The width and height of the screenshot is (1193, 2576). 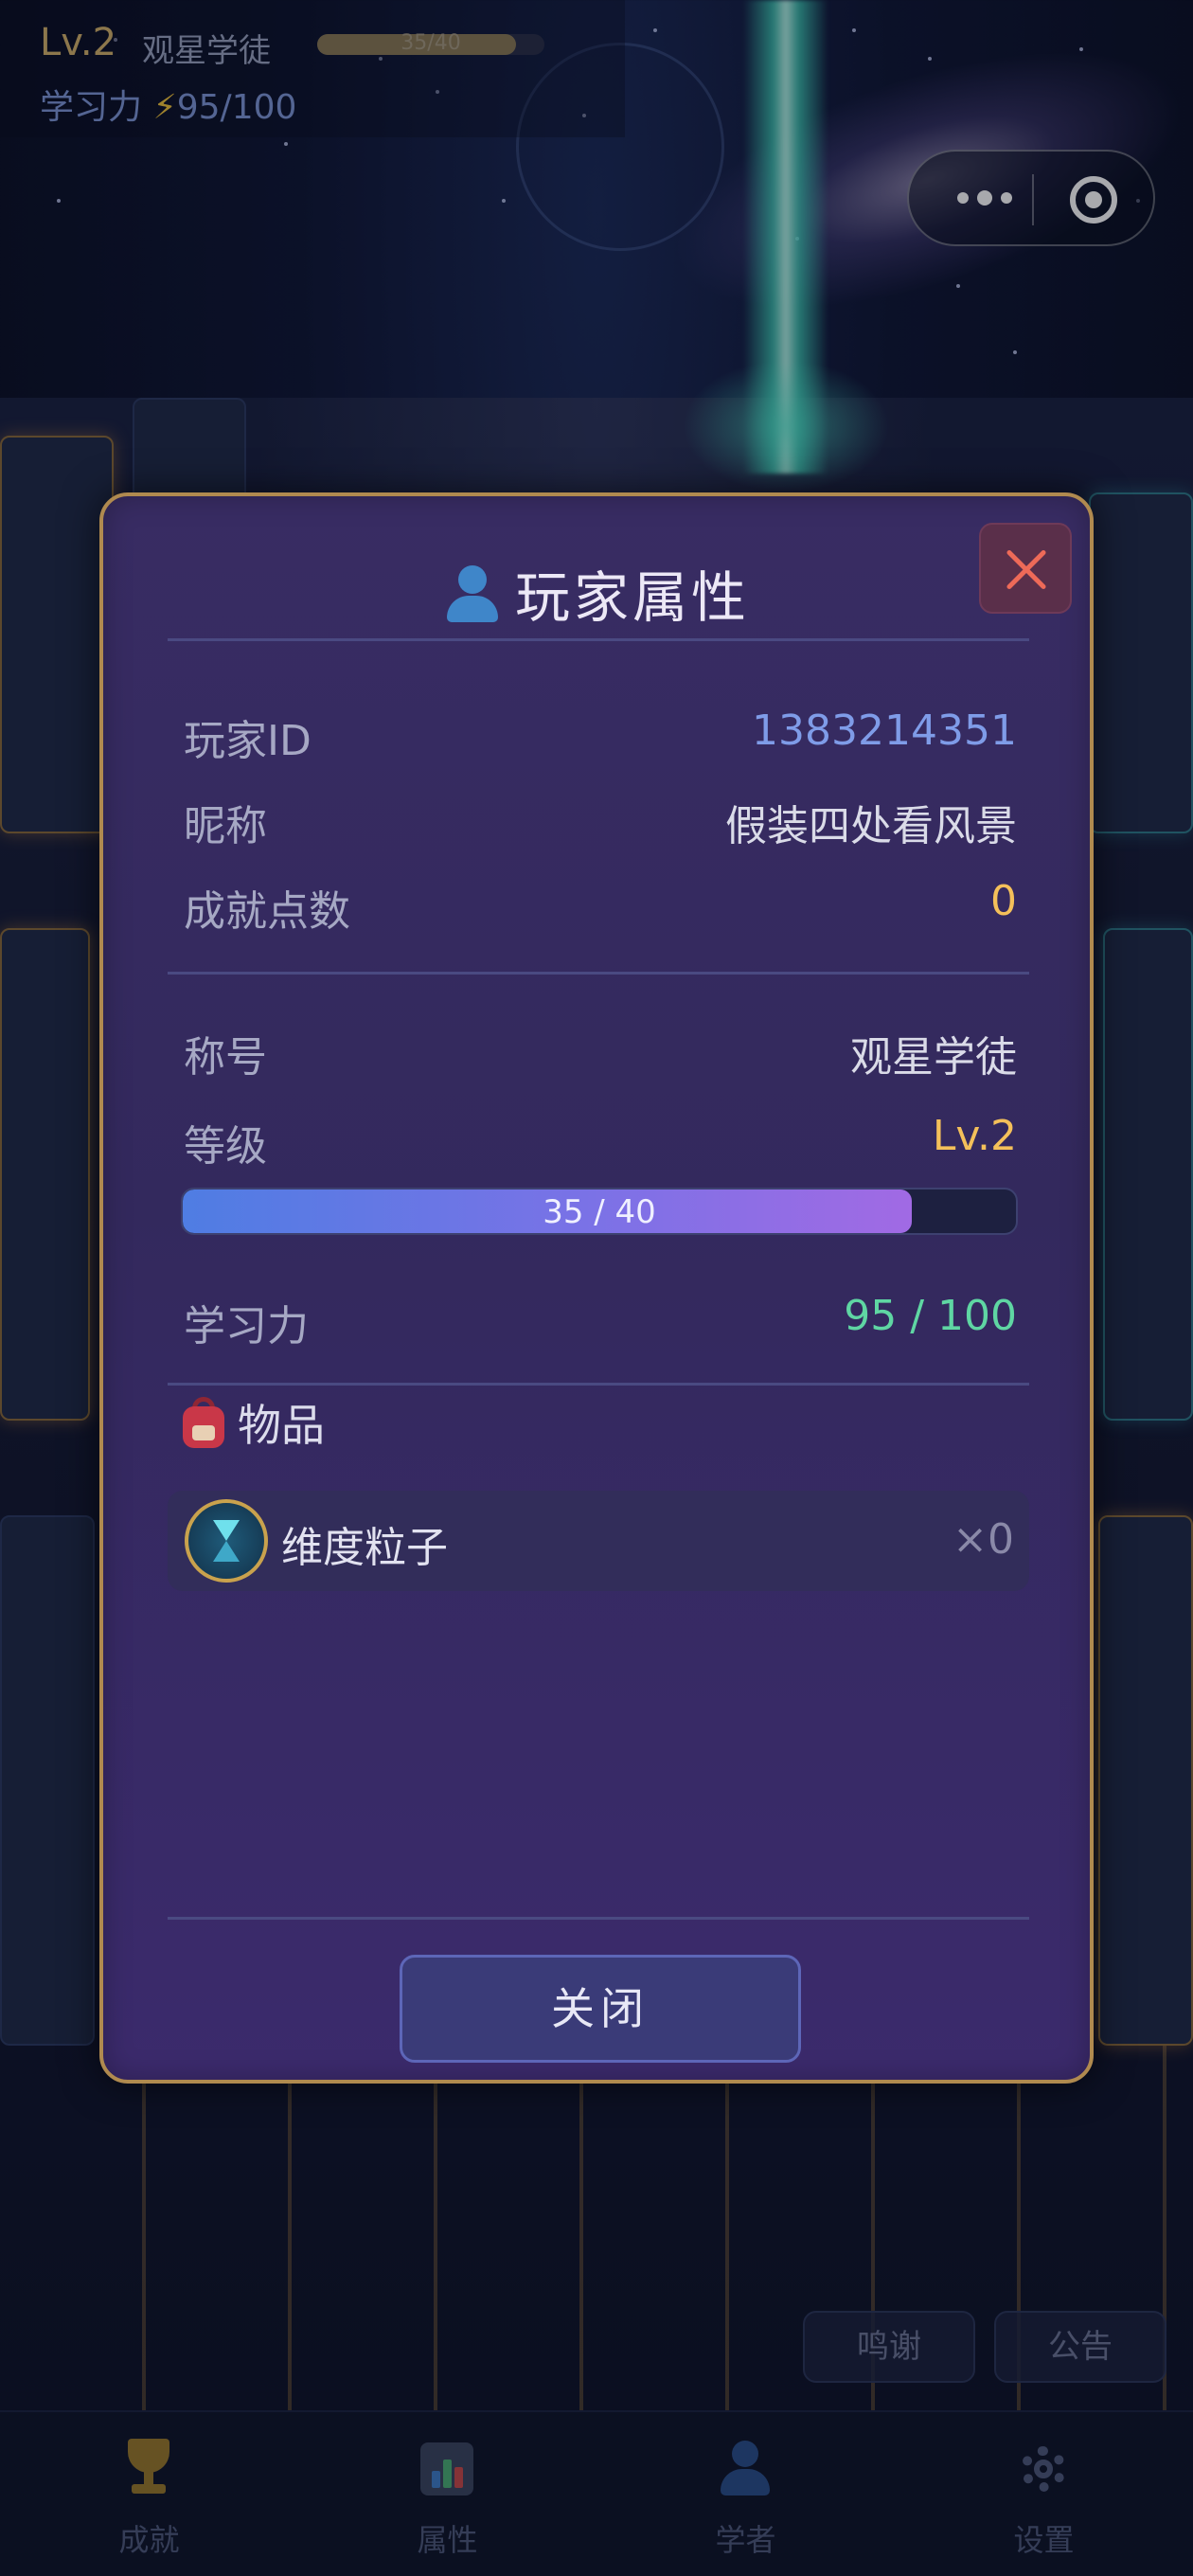 What do you see at coordinates (600, 906) in the screenshot?
I see `achievement-points-row: 成就点数 0` at bounding box center [600, 906].